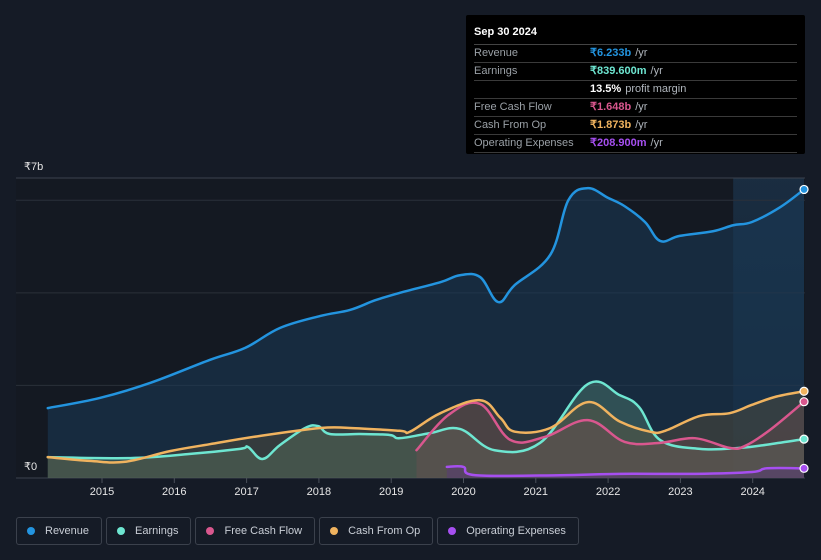 The height and width of the screenshot is (560, 821). I want to click on legend-item-operating-expenses: Operating Expenses, so click(508, 531).